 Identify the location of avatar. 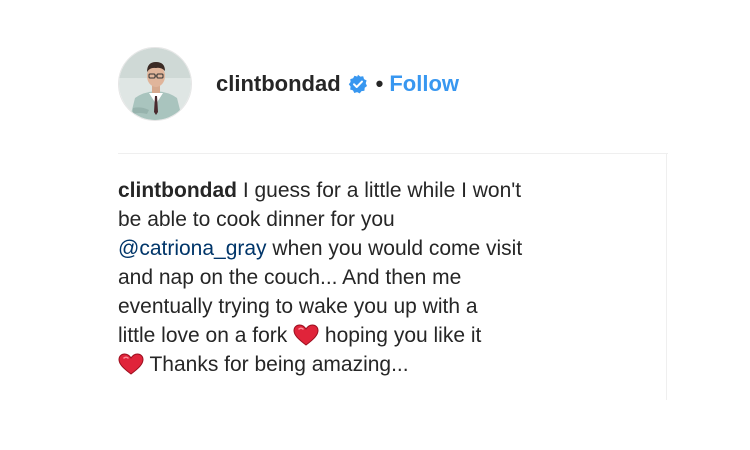
(155, 84).